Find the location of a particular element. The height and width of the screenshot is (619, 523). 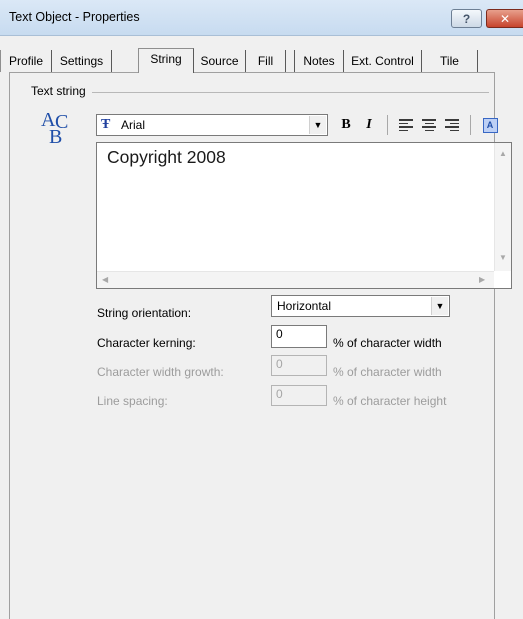

character-kerning-unit: % of character width is located at coordinates (387, 343).